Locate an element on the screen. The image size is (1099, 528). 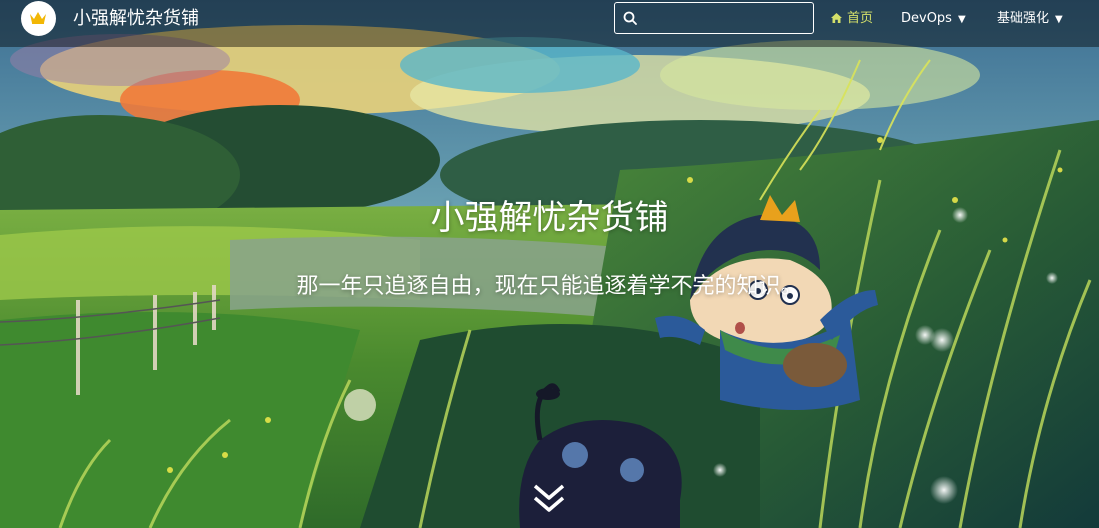
nav-item-home: 首页 is located at coordinates (851, 19).